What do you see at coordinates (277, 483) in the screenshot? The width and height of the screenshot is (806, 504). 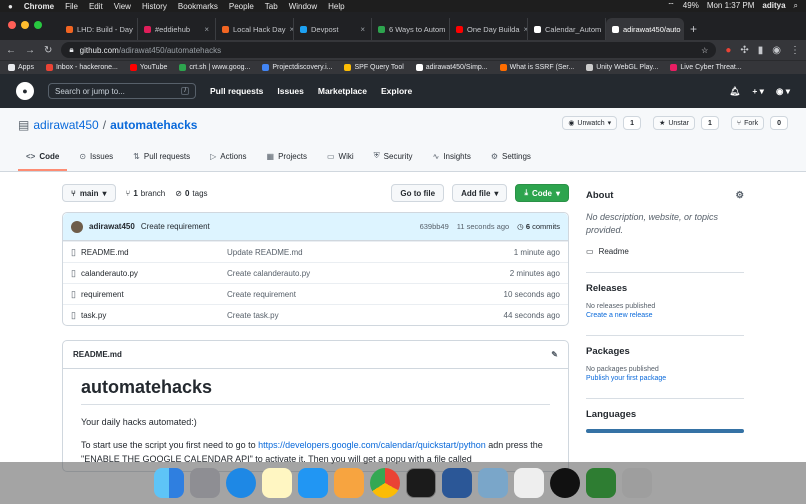 I see `notes-icon` at bounding box center [277, 483].